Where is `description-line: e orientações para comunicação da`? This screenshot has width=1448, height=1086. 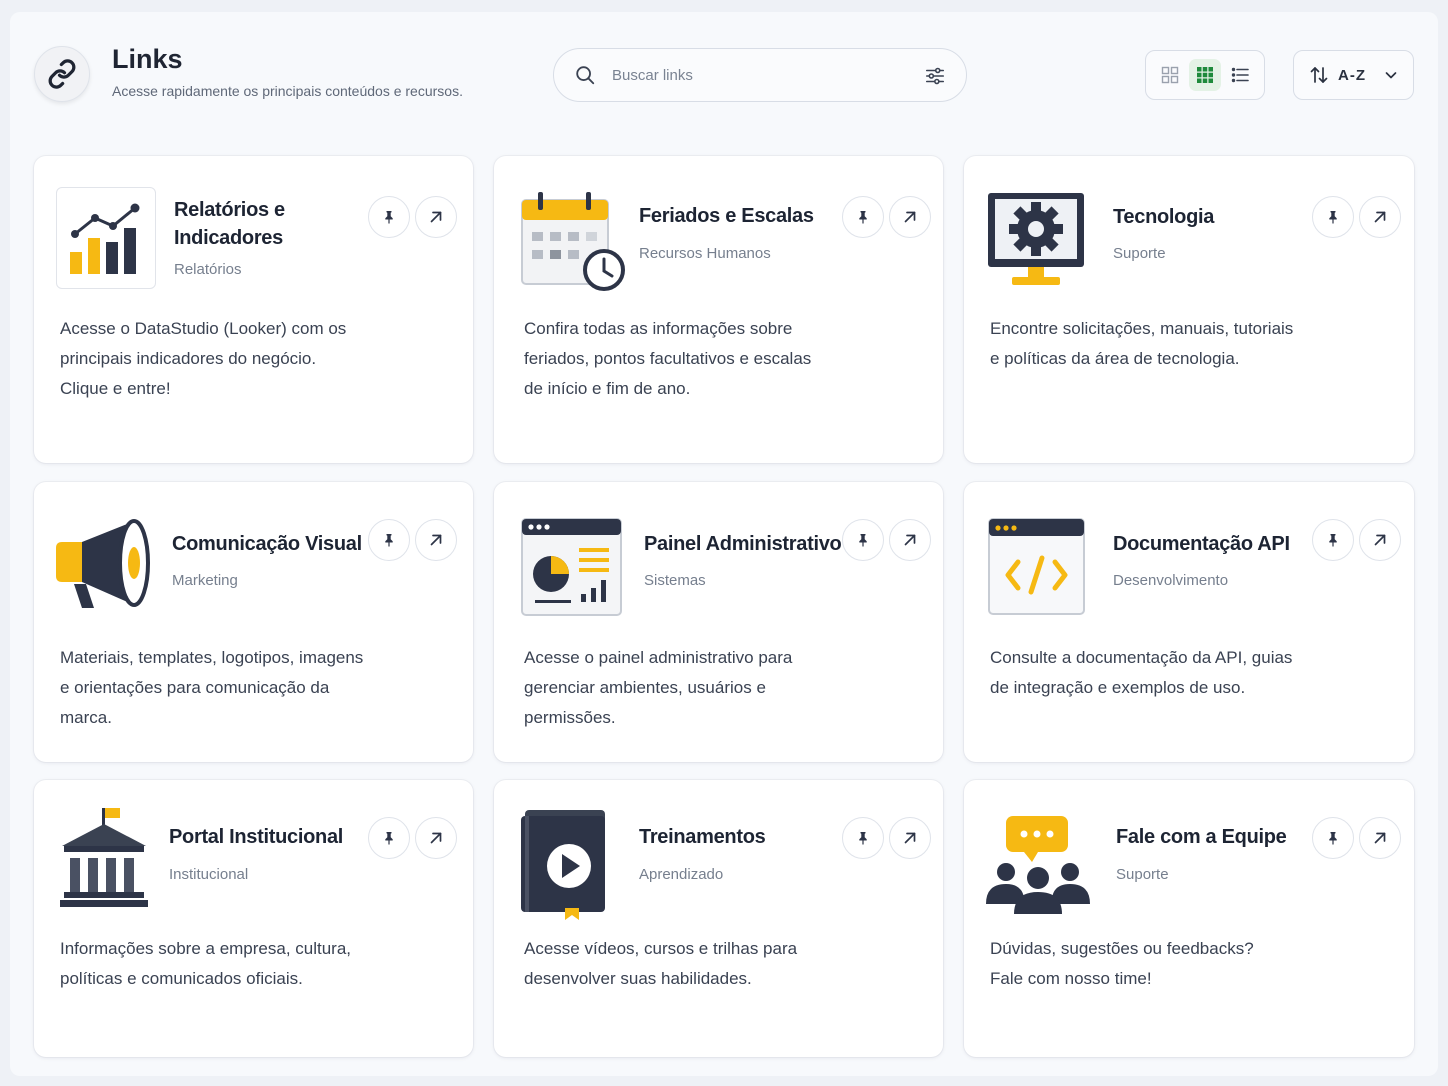 description-line: e orientações para comunicação da is located at coordinates (195, 687).